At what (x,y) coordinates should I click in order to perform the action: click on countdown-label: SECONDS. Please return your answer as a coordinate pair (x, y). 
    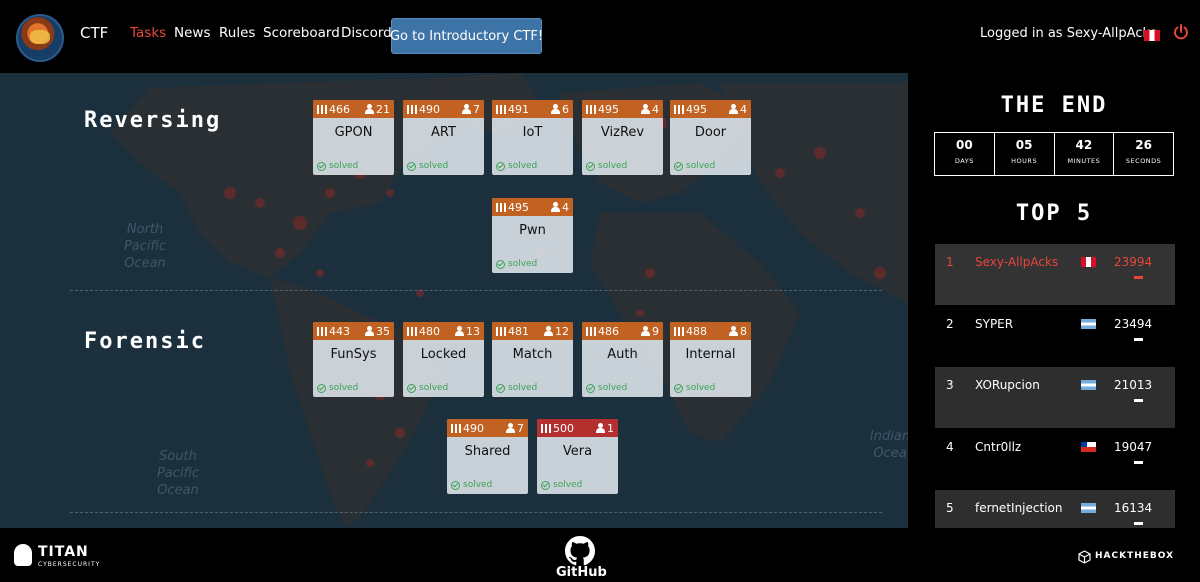
    Looking at the image, I should click on (1143, 161).